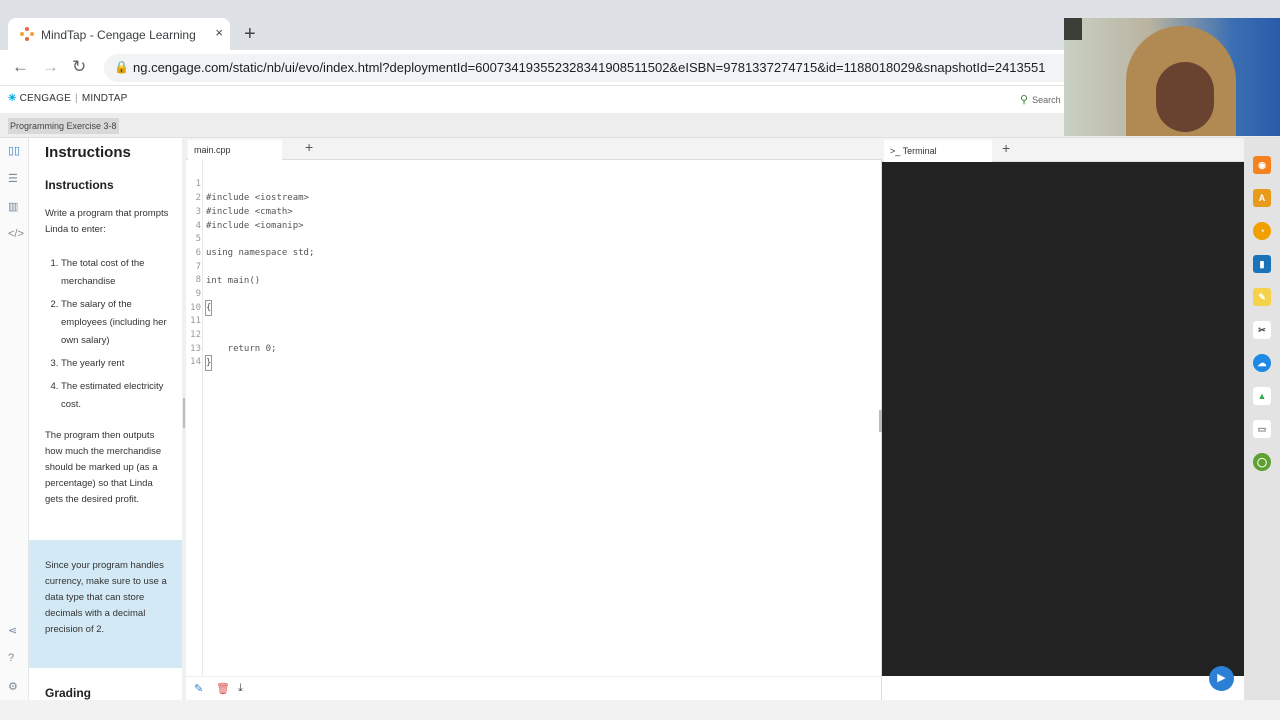 The image size is (1280, 720). Describe the element at coordinates (919, 151) in the screenshot. I see `terminal-tab-label: Terminal` at that location.